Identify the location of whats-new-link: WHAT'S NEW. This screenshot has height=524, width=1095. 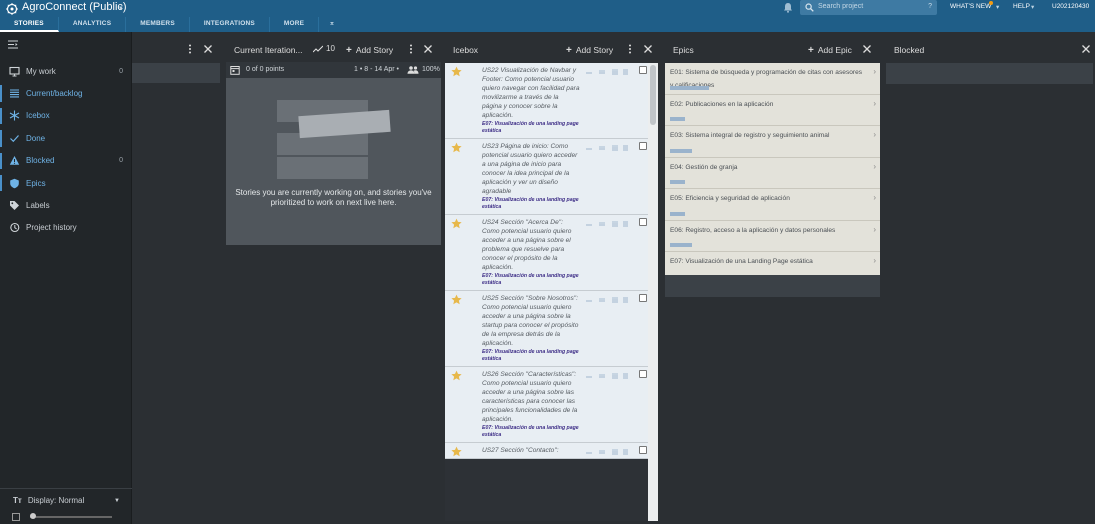
(970, 6).